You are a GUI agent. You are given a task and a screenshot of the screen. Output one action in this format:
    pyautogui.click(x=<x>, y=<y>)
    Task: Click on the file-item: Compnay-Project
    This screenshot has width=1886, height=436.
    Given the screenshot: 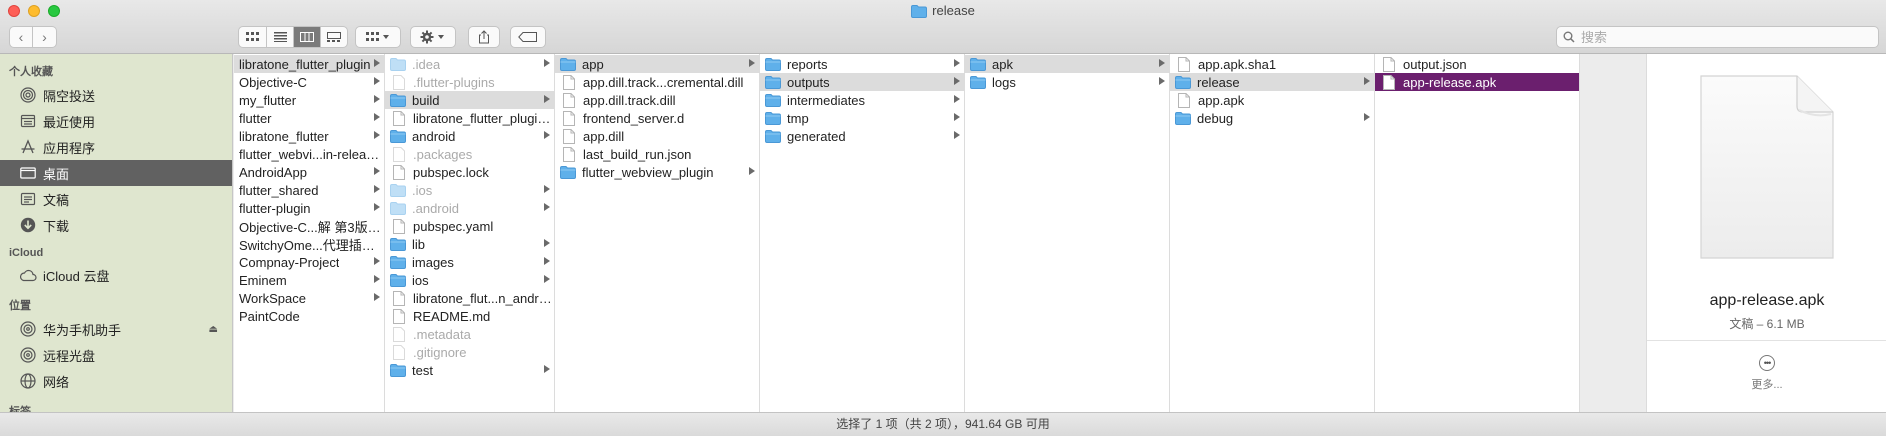 What is the action you would take?
    pyautogui.click(x=309, y=262)
    